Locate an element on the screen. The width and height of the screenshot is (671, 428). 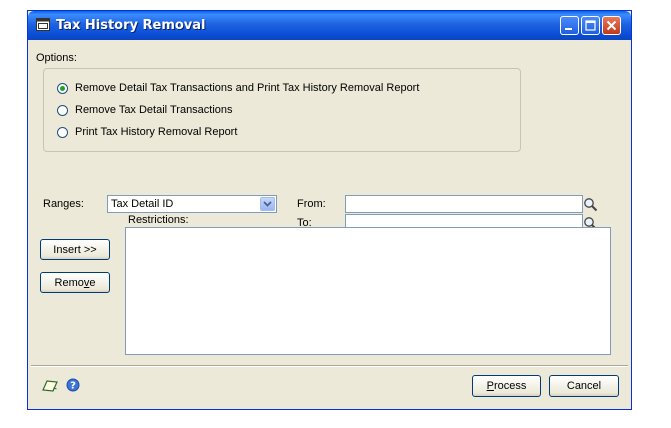
minimize-button is located at coordinates (569, 25).